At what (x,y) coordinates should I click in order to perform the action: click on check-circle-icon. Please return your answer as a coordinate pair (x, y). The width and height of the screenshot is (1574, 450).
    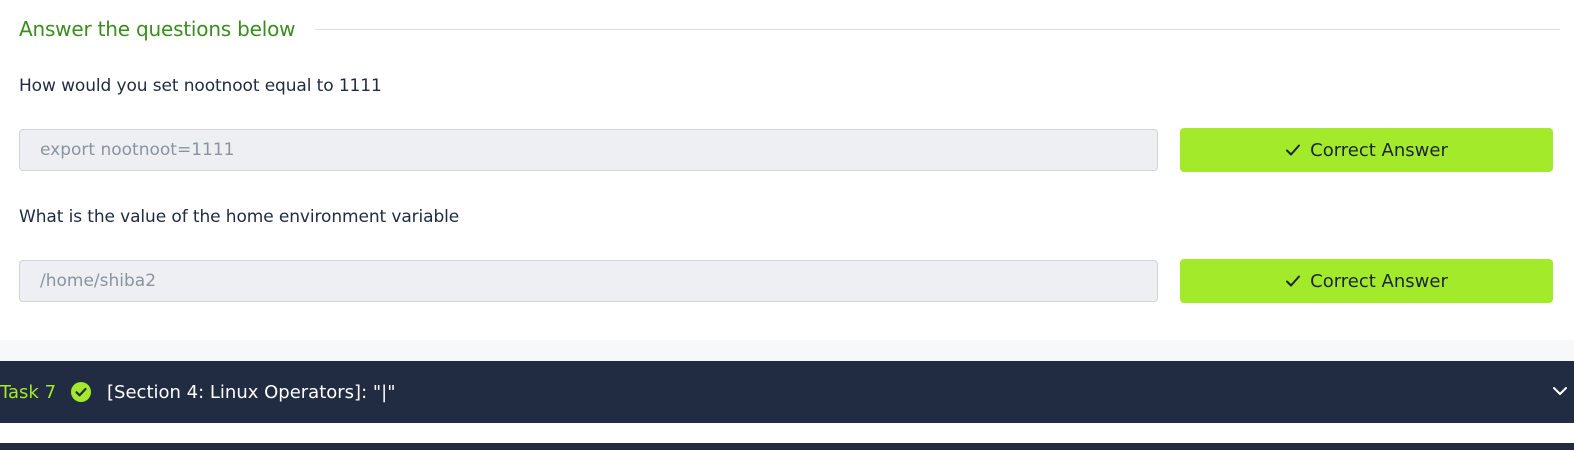
    Looking at the image, I should click on (81, 392).